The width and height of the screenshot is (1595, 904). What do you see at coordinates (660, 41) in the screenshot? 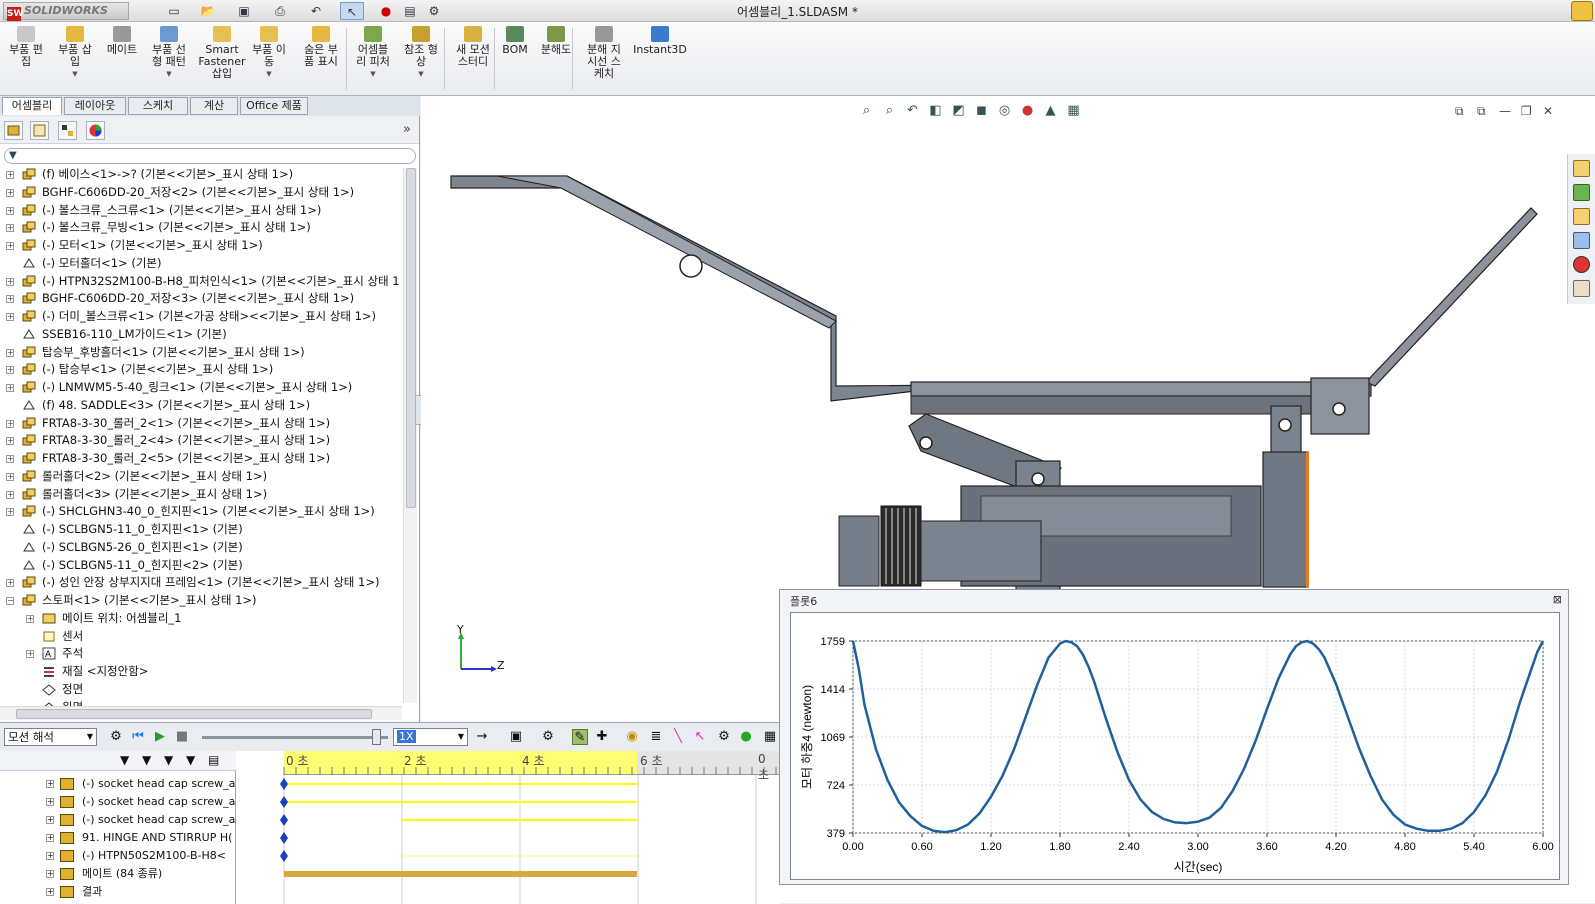
I see `ribbon-button-13: Instant3D` at bounding box center [660, 41].